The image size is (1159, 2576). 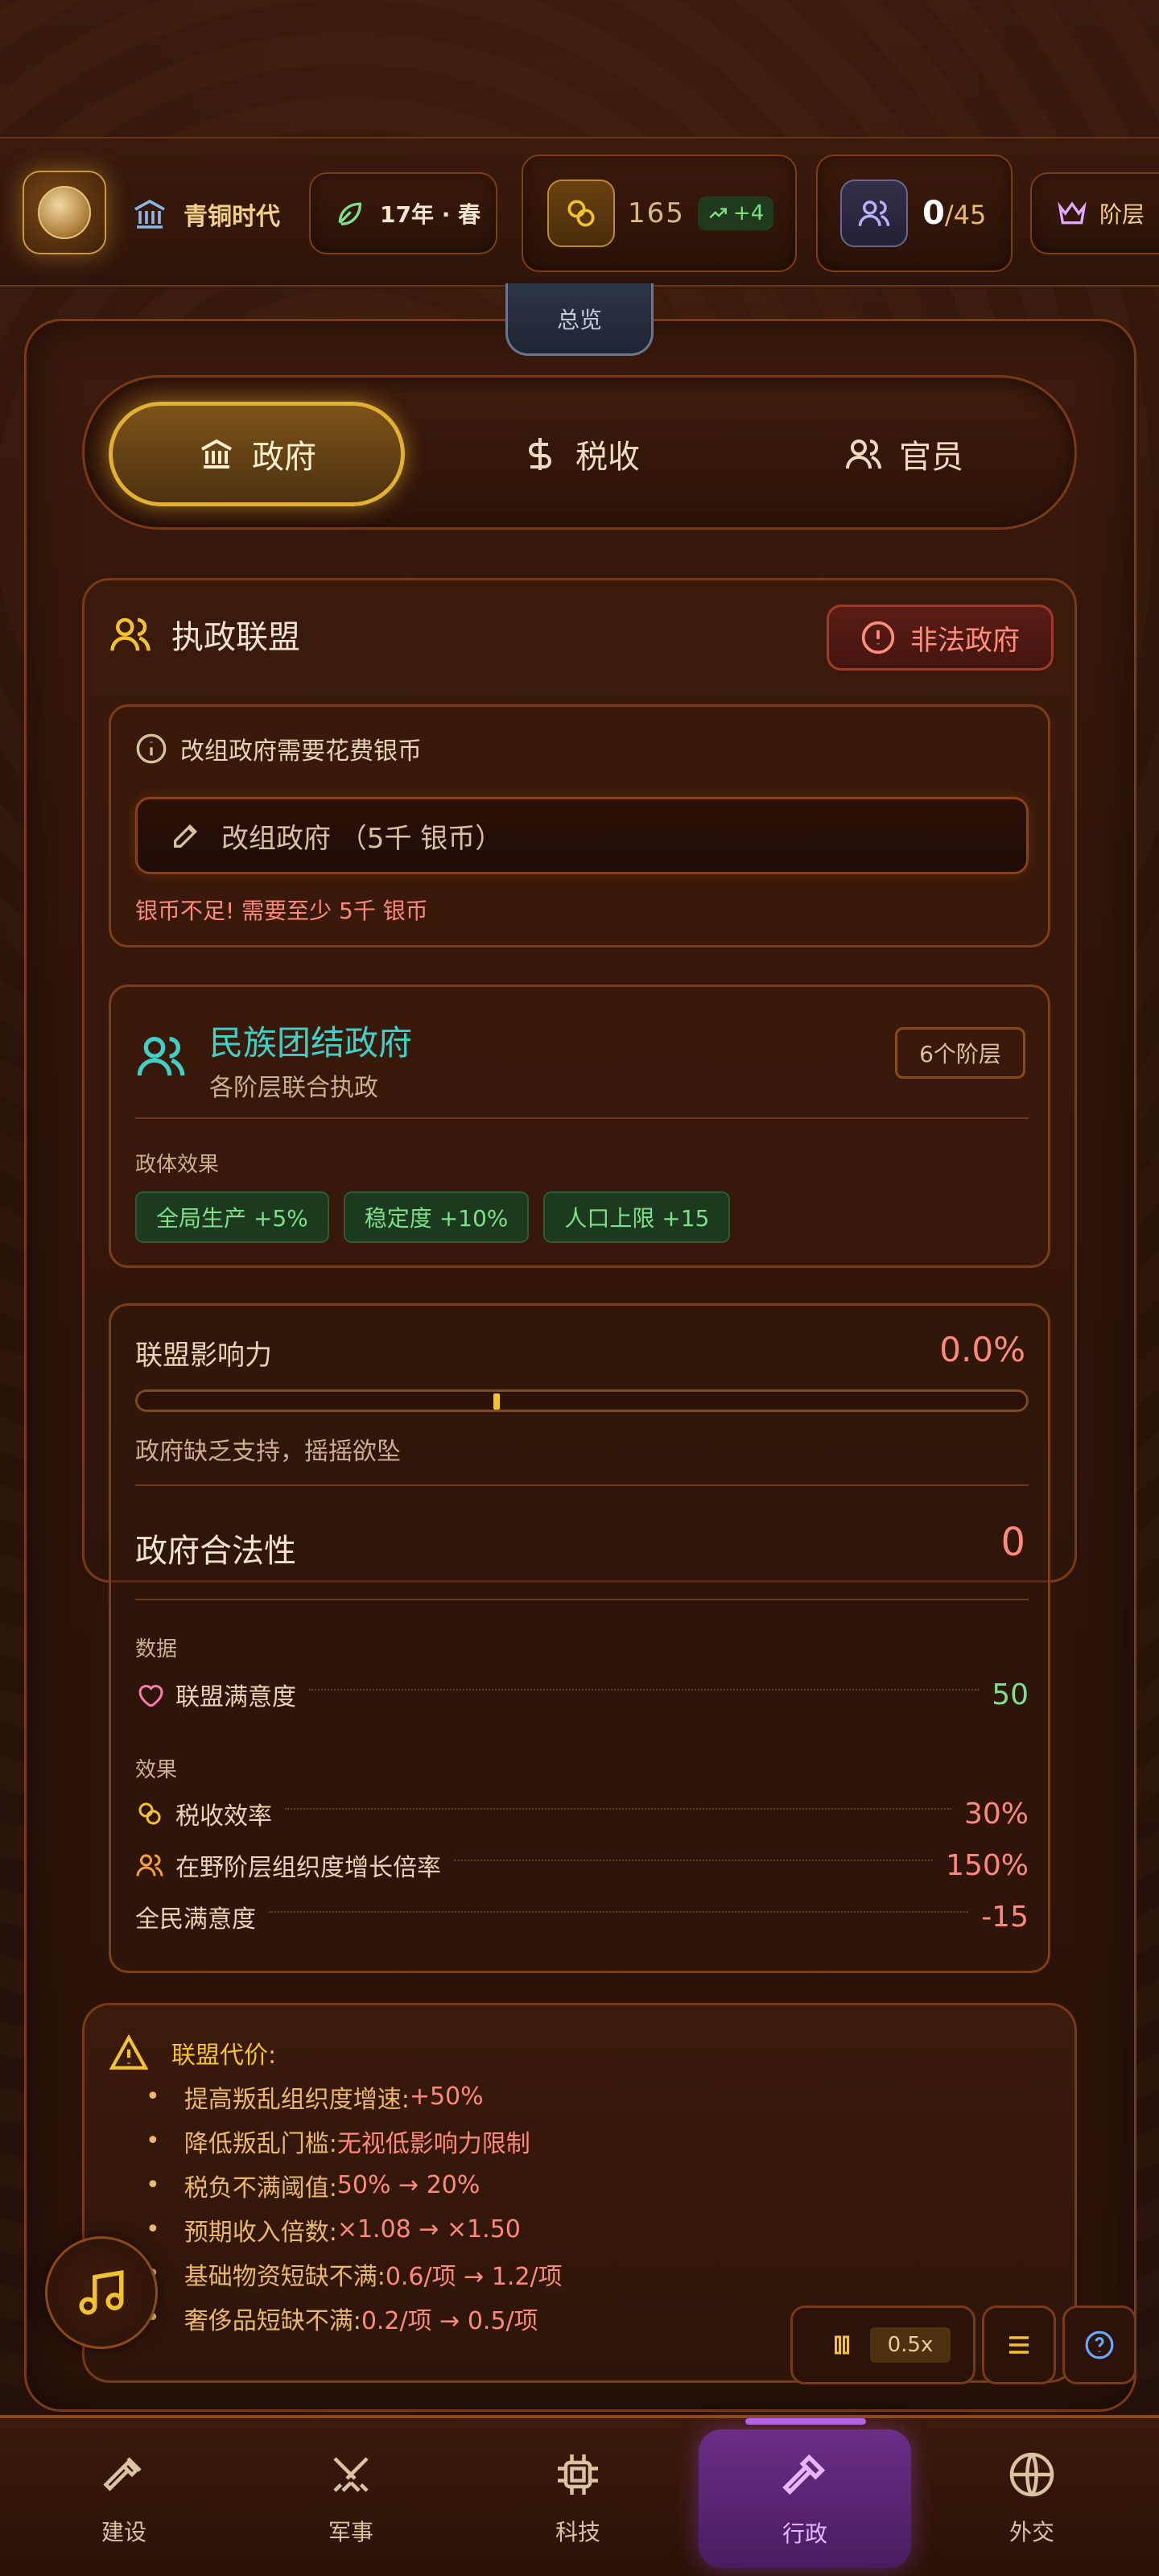 I want to click on overview-tab: 总览, so click(x=579, y=319).